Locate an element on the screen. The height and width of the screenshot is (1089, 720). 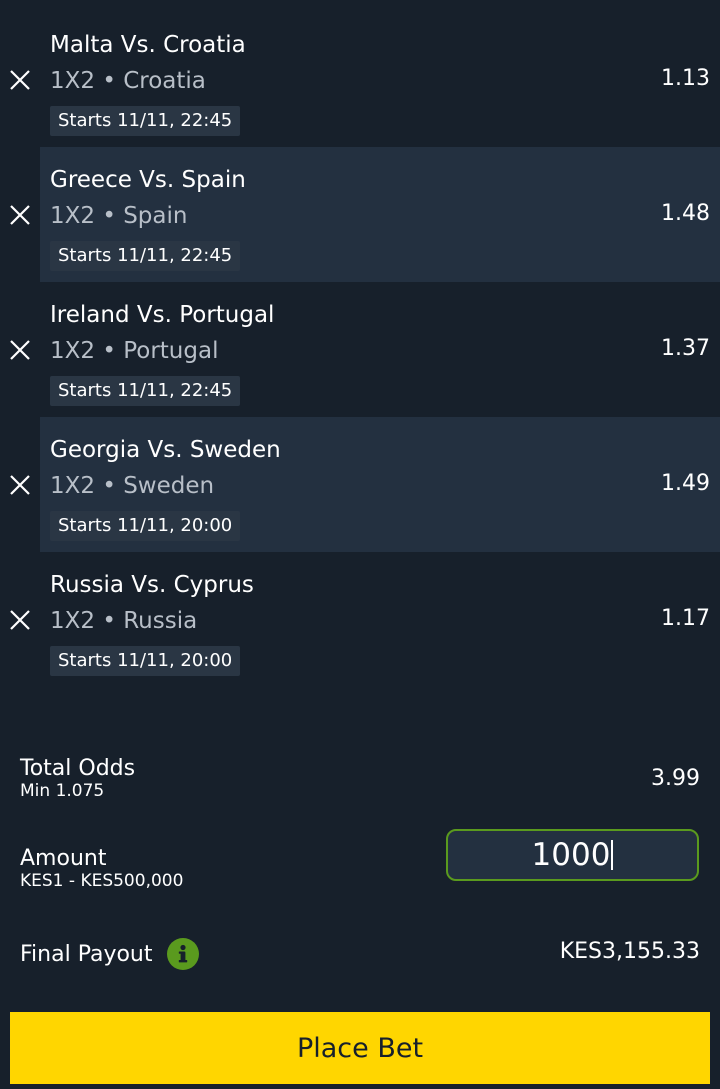
selection-market: 1X2 • Croatia is located at coordinates (128, 81).